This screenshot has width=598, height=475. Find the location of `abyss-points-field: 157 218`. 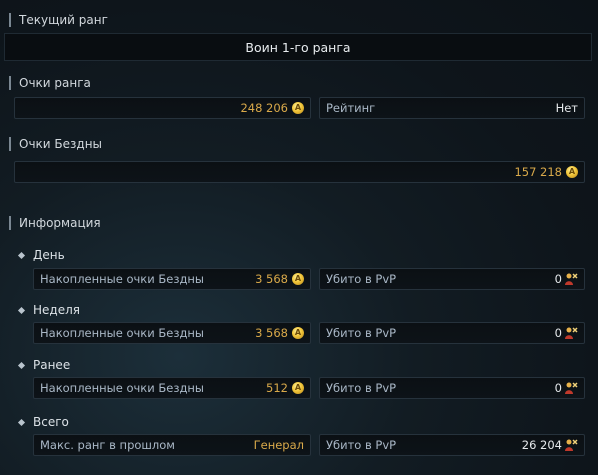

abyss-points-field: 157 218 is located at coordinates (299, 172).